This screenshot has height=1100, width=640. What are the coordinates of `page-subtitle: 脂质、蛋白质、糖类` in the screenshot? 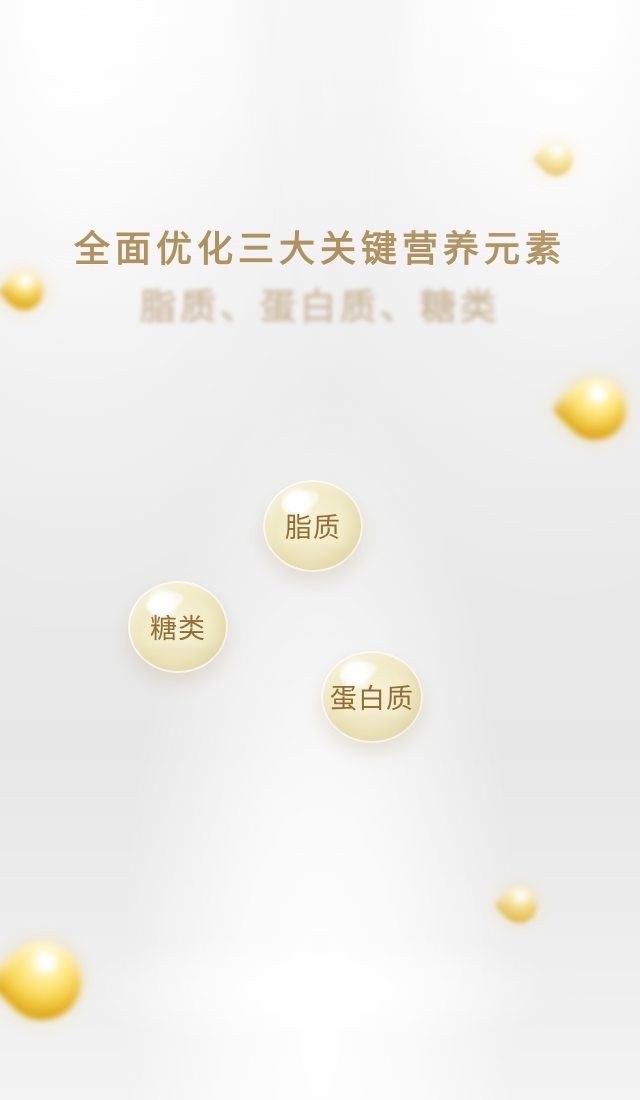 It's located at (319, 307).